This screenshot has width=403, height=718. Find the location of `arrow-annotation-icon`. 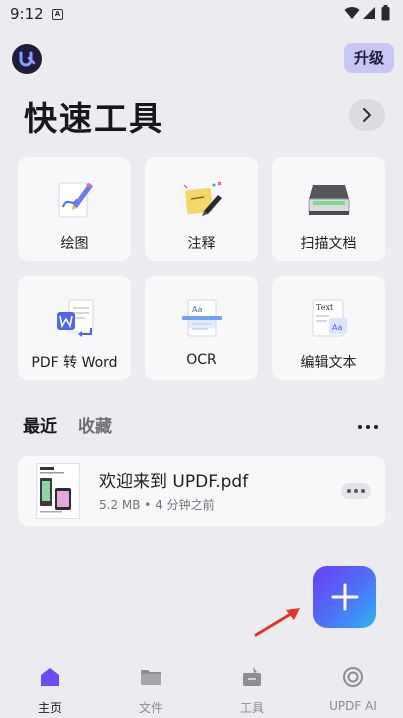

arrow-annotation-icon is located at coordinates (277, 622).